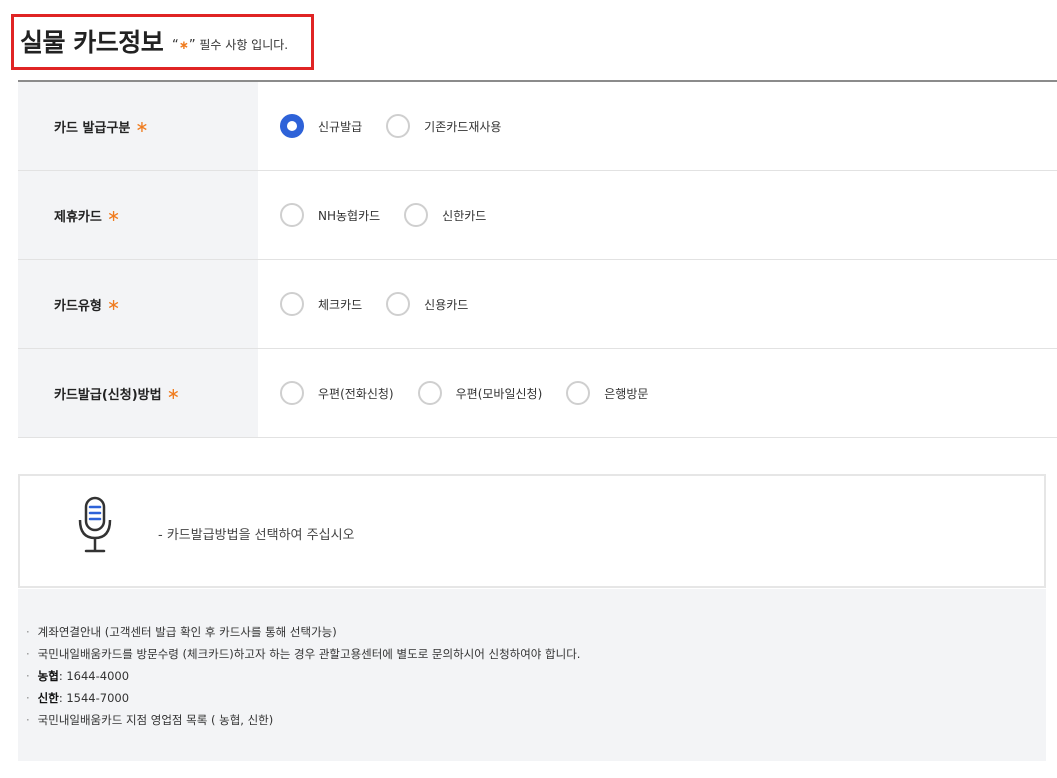 The height and width of the screenshot is (778, 1057). What do you see at coordinates (349, 215) in the screenshot?
I see `radio-label: NH농협카드` at bounding box center [349, 215].